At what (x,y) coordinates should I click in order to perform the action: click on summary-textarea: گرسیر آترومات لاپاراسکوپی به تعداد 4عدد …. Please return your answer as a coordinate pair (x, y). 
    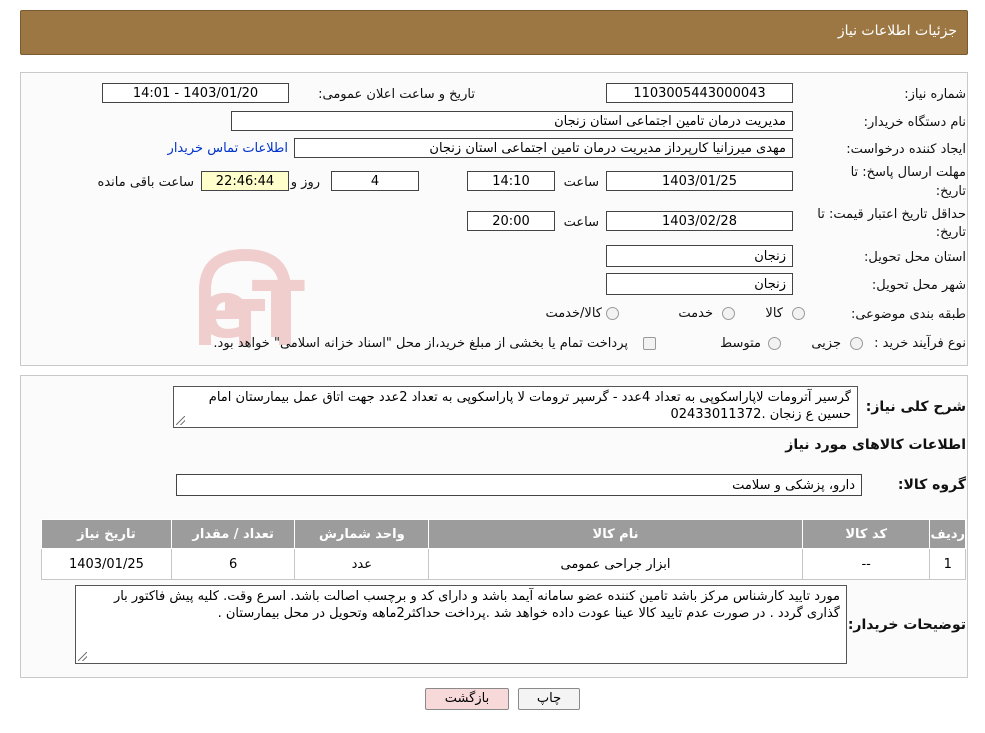
    Looking at the image, I should click on (515, 407).